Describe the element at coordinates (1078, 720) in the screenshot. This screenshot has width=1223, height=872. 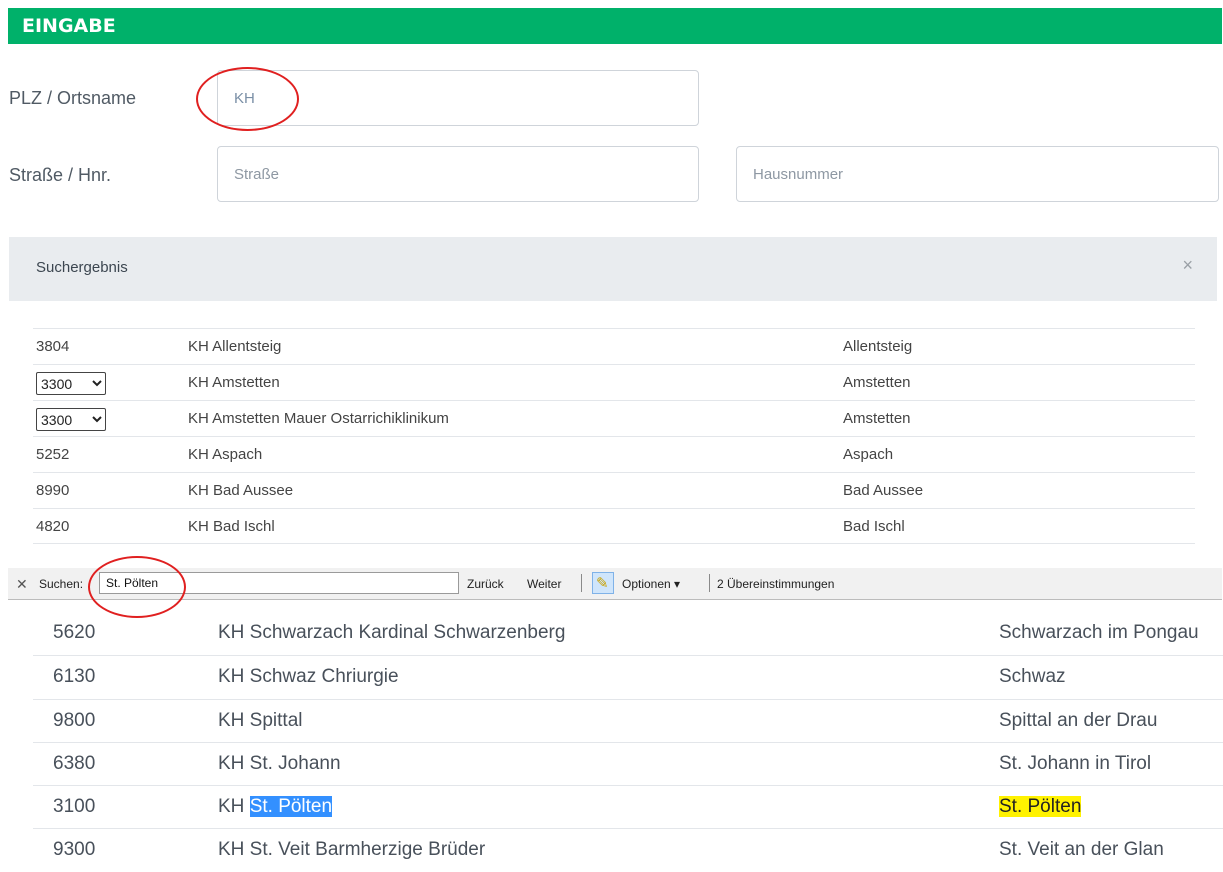
I see `ort-cell: Spittal an der Drau` at that location.